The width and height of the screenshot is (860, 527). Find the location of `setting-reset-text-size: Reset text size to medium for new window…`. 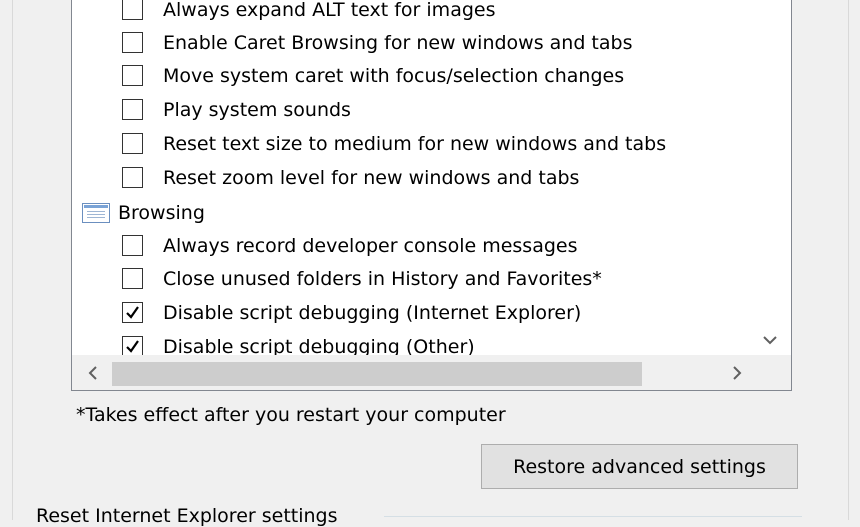

setting-reset-text-size: Reset text size to medium for new window… is located at coordinates (394, 143).